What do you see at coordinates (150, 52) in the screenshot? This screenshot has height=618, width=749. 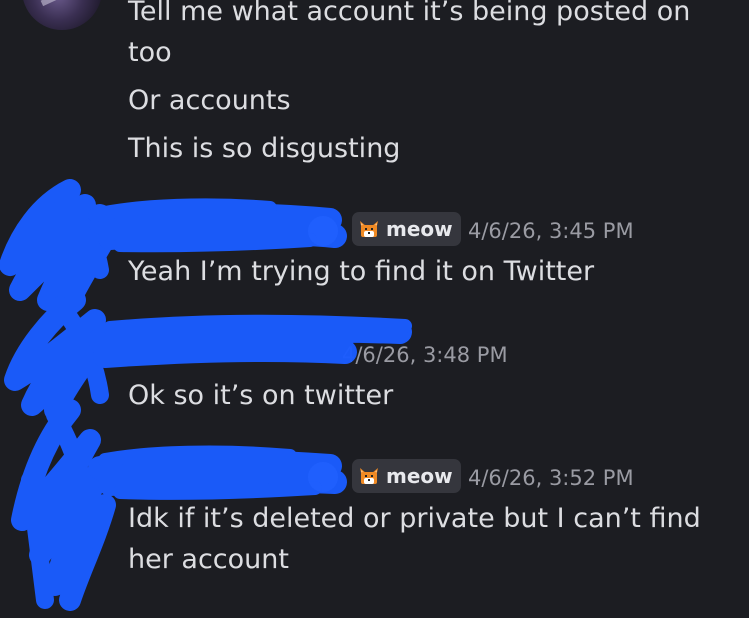 I see `message-text: too` at bounding box center [150, 52].